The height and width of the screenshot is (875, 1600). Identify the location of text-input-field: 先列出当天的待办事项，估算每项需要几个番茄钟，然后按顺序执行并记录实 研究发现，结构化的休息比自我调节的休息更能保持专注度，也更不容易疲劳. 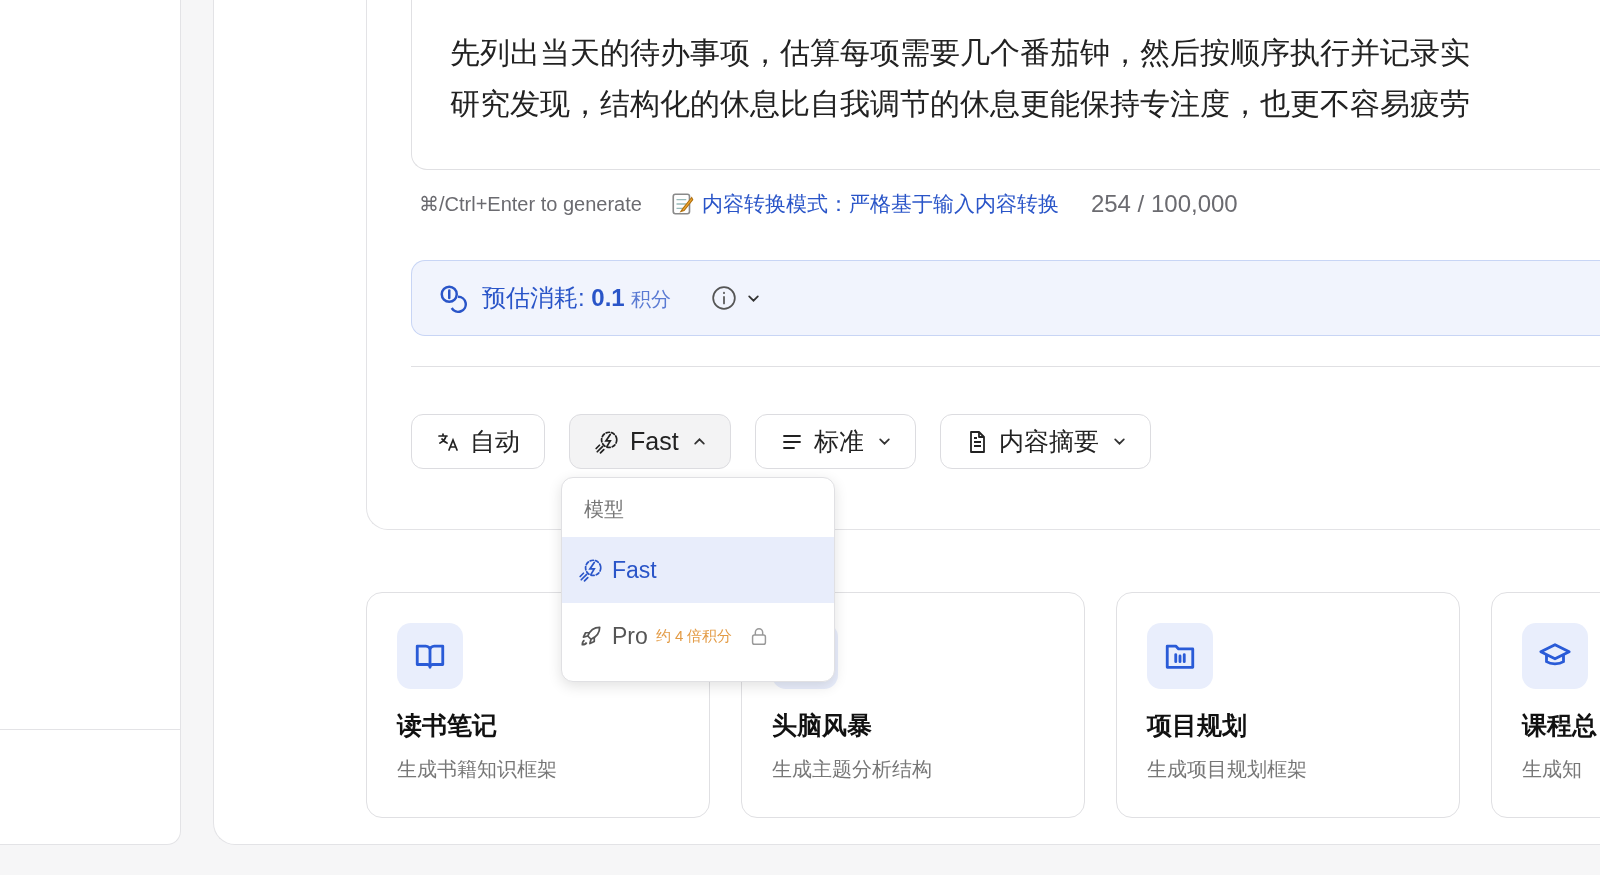
(1005, 85).